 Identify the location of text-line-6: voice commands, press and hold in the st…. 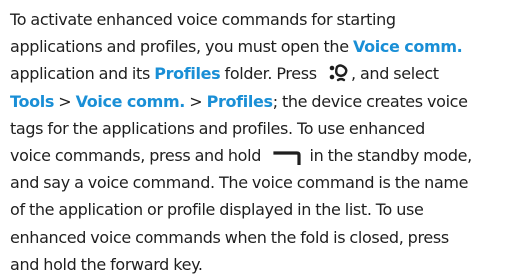
(241, 156).